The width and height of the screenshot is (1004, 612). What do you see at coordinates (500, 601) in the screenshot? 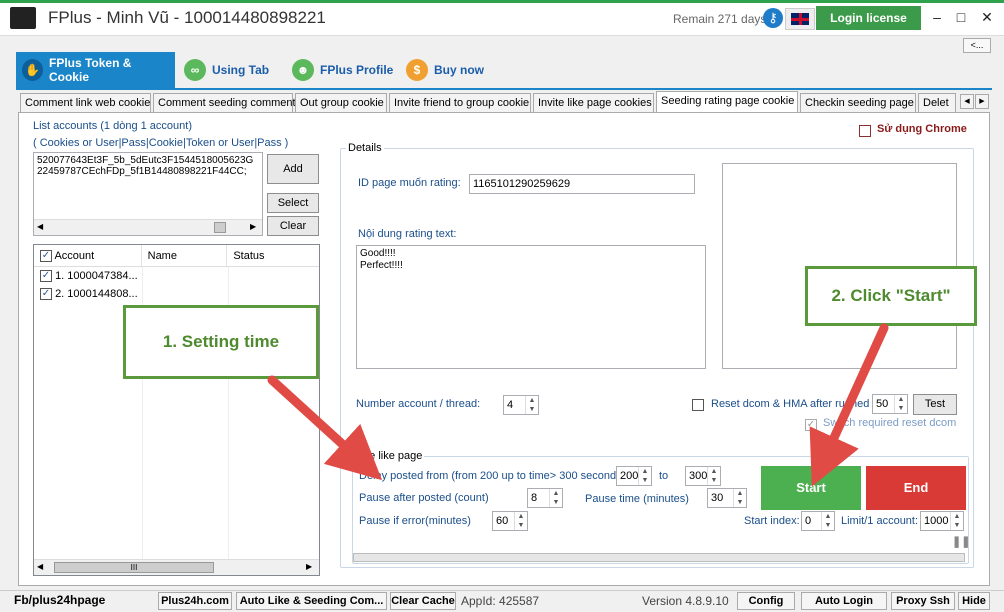
I see `app-id-label: AppId: 425587` at bounding box center [500, 601].